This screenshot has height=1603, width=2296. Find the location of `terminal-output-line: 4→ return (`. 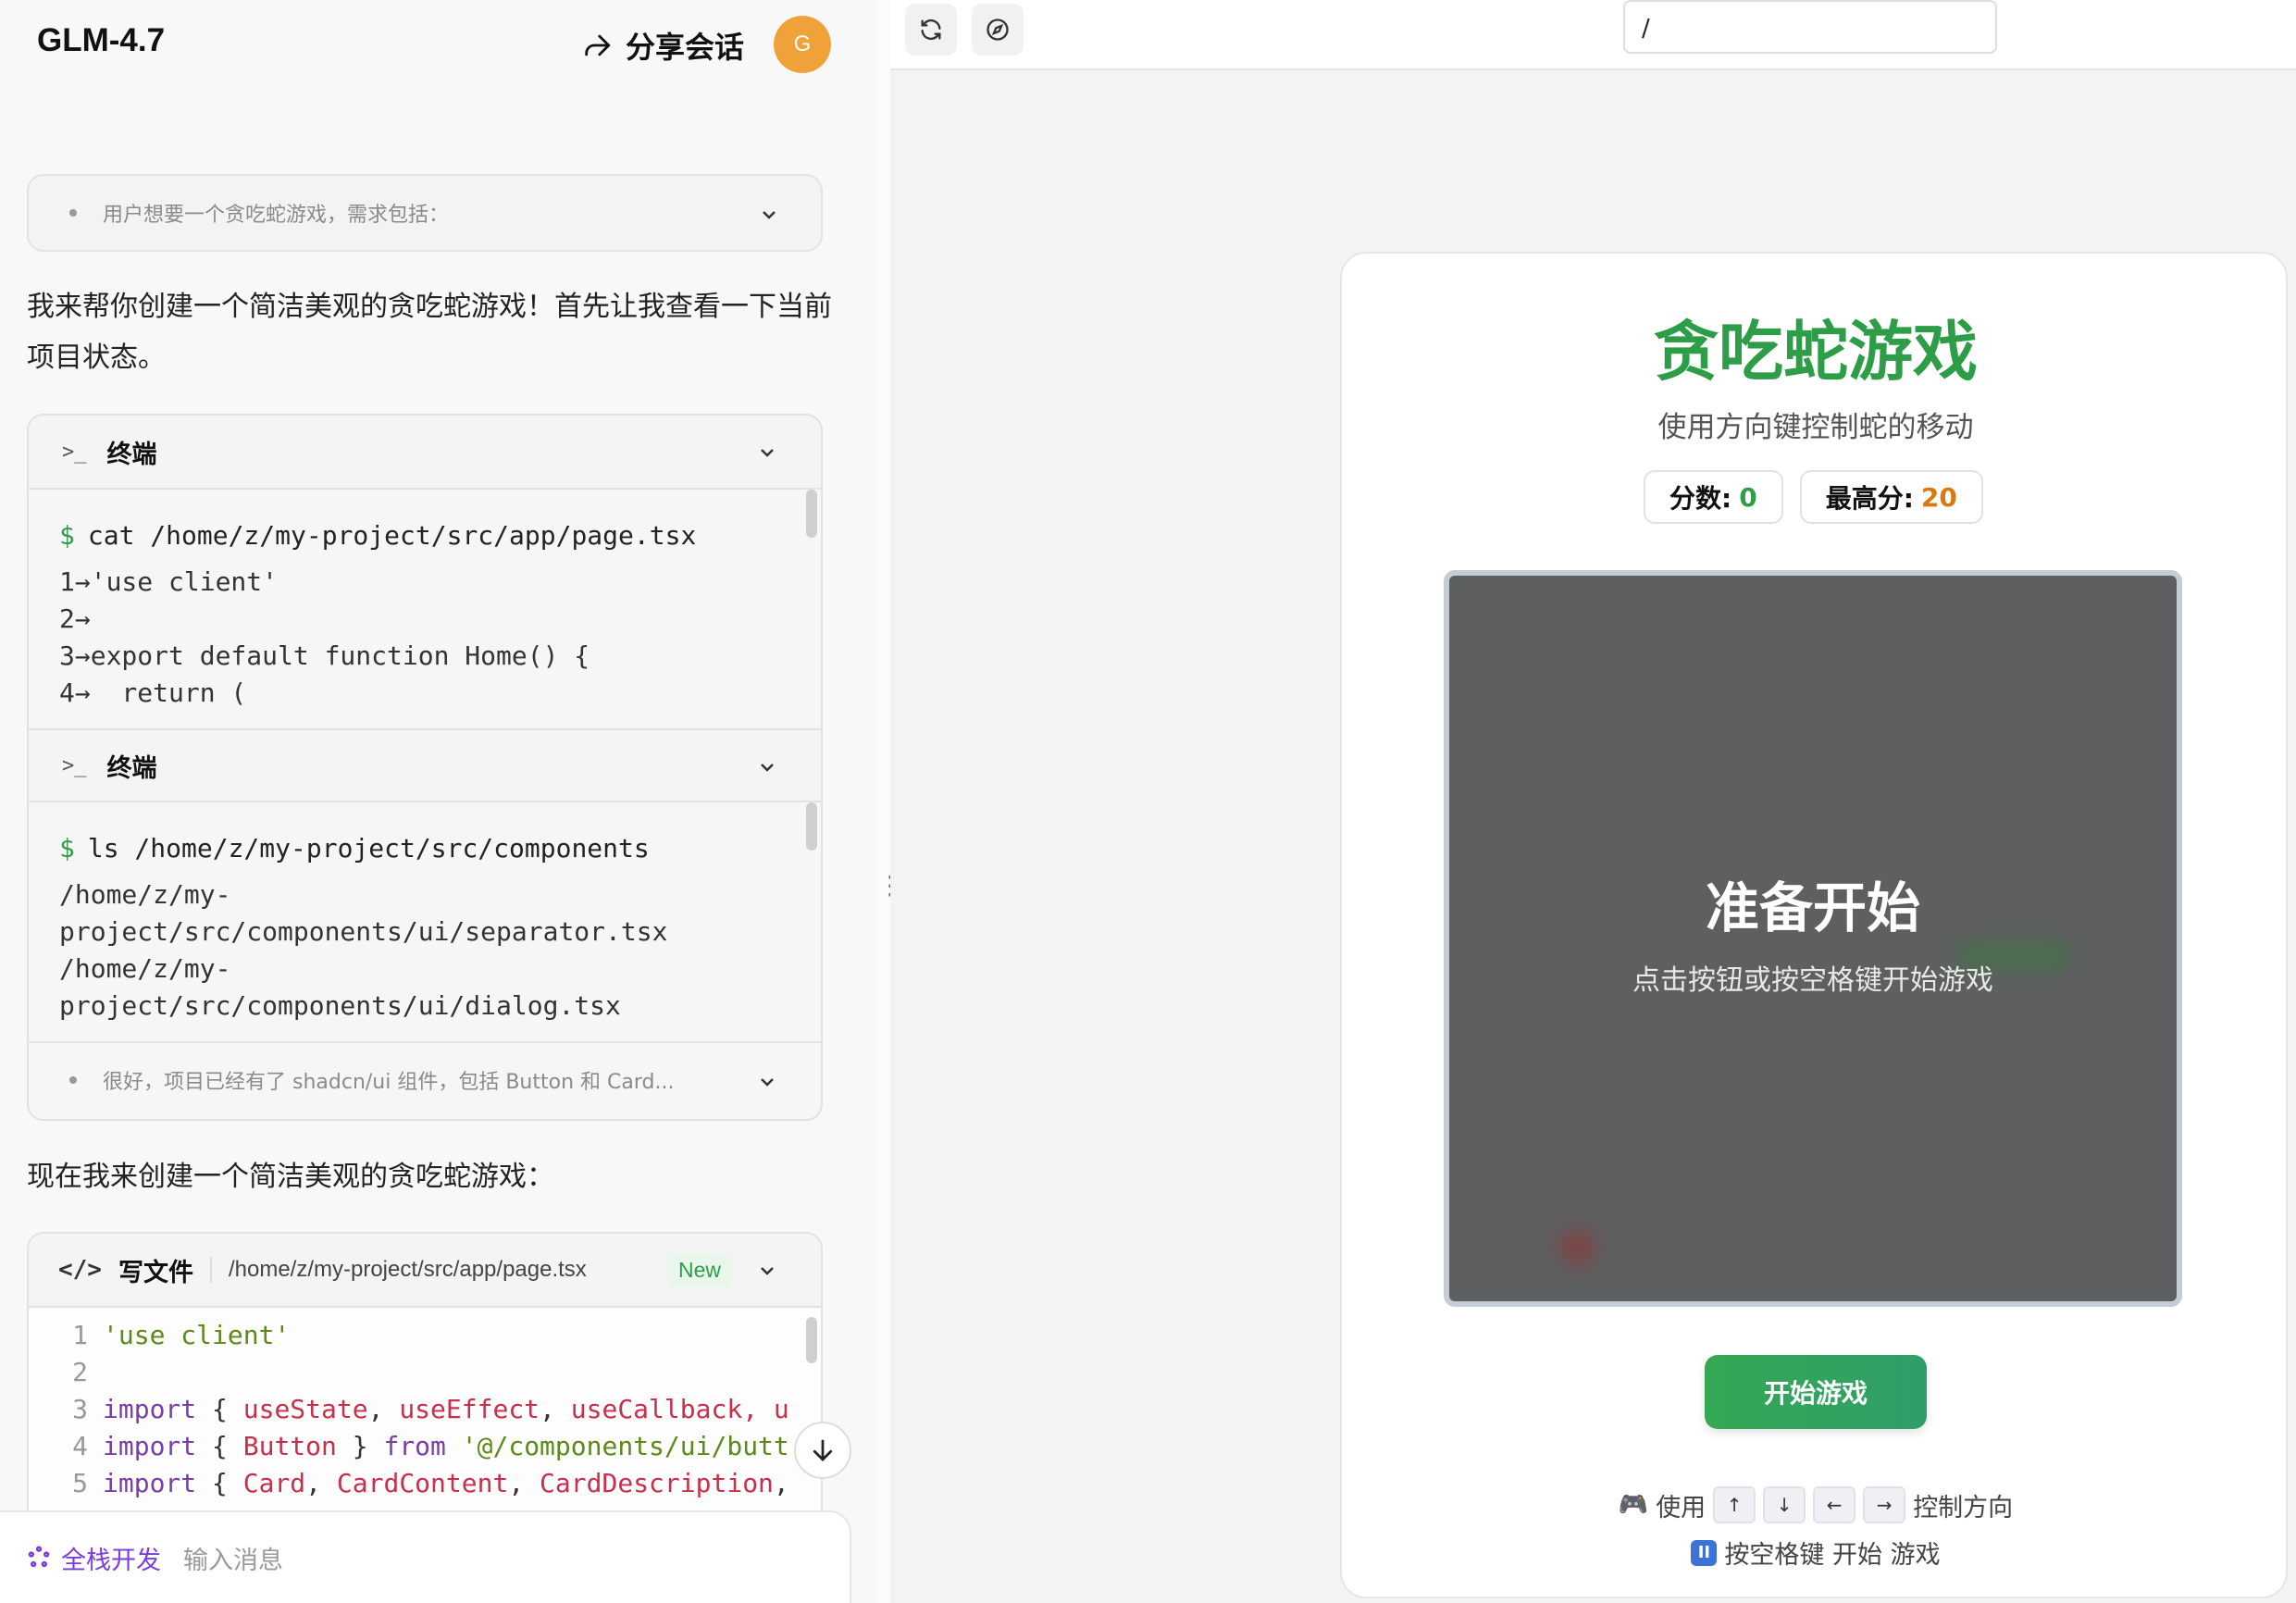

terminal-output-line: 4→ return ( is located at coordinates (153, 692).